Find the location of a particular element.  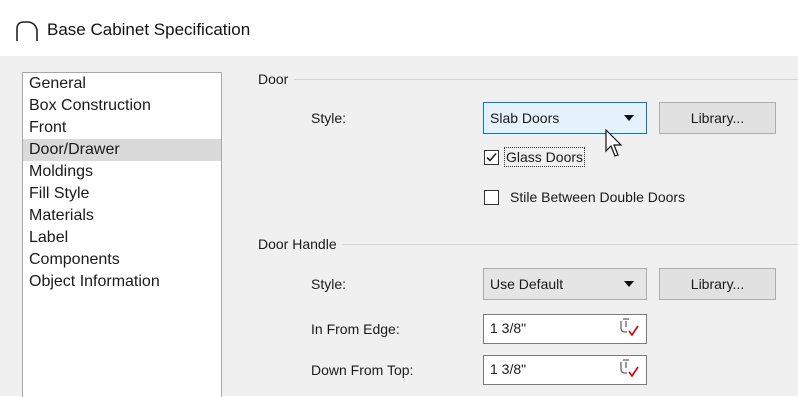

sidebar-item-moldings: Moldings is located at coordinates (122, 172).